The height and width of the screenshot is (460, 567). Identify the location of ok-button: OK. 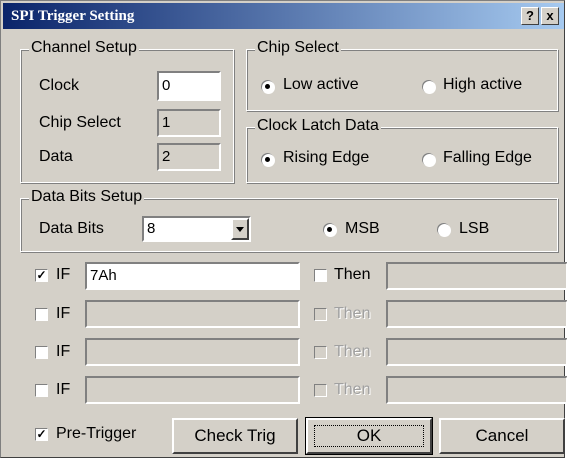
(369, 436).